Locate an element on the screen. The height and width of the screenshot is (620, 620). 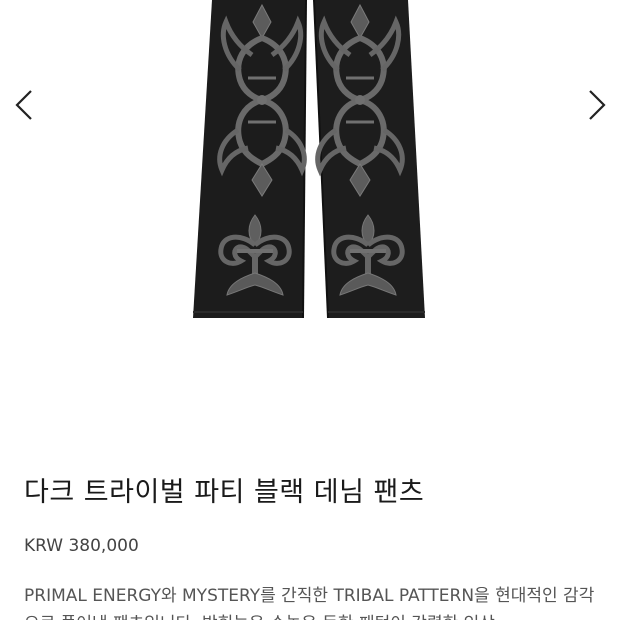
chevron-left-icon is located at coordinates (23, 105).